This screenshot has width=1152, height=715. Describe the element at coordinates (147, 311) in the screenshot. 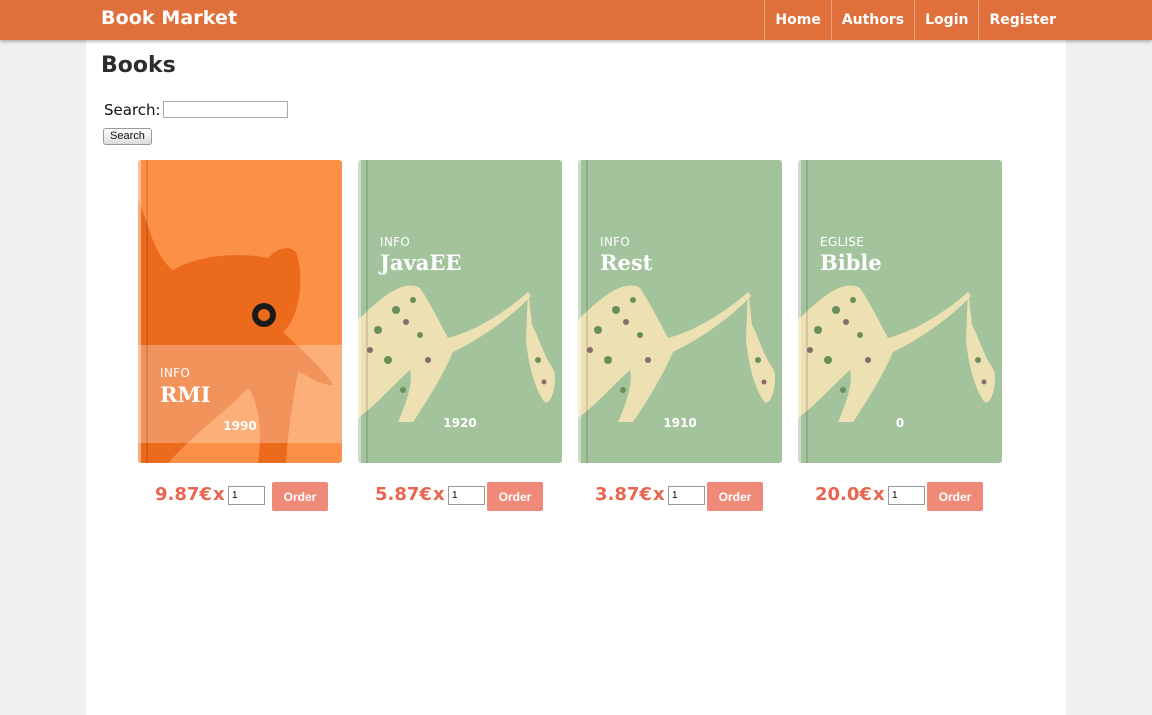

I see `cover-spine-edge` at that location.